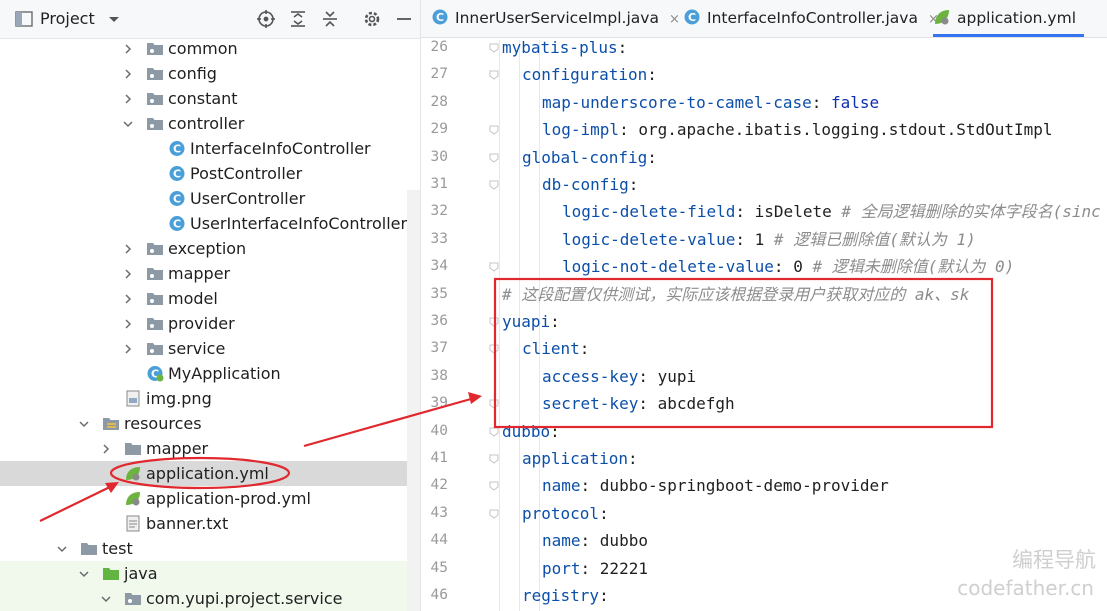 The image size is (1107, 611). What do you see at coordinates (210, 73) in the screenshot?
I see `tree-item: config` at bounding box center [210, 73].